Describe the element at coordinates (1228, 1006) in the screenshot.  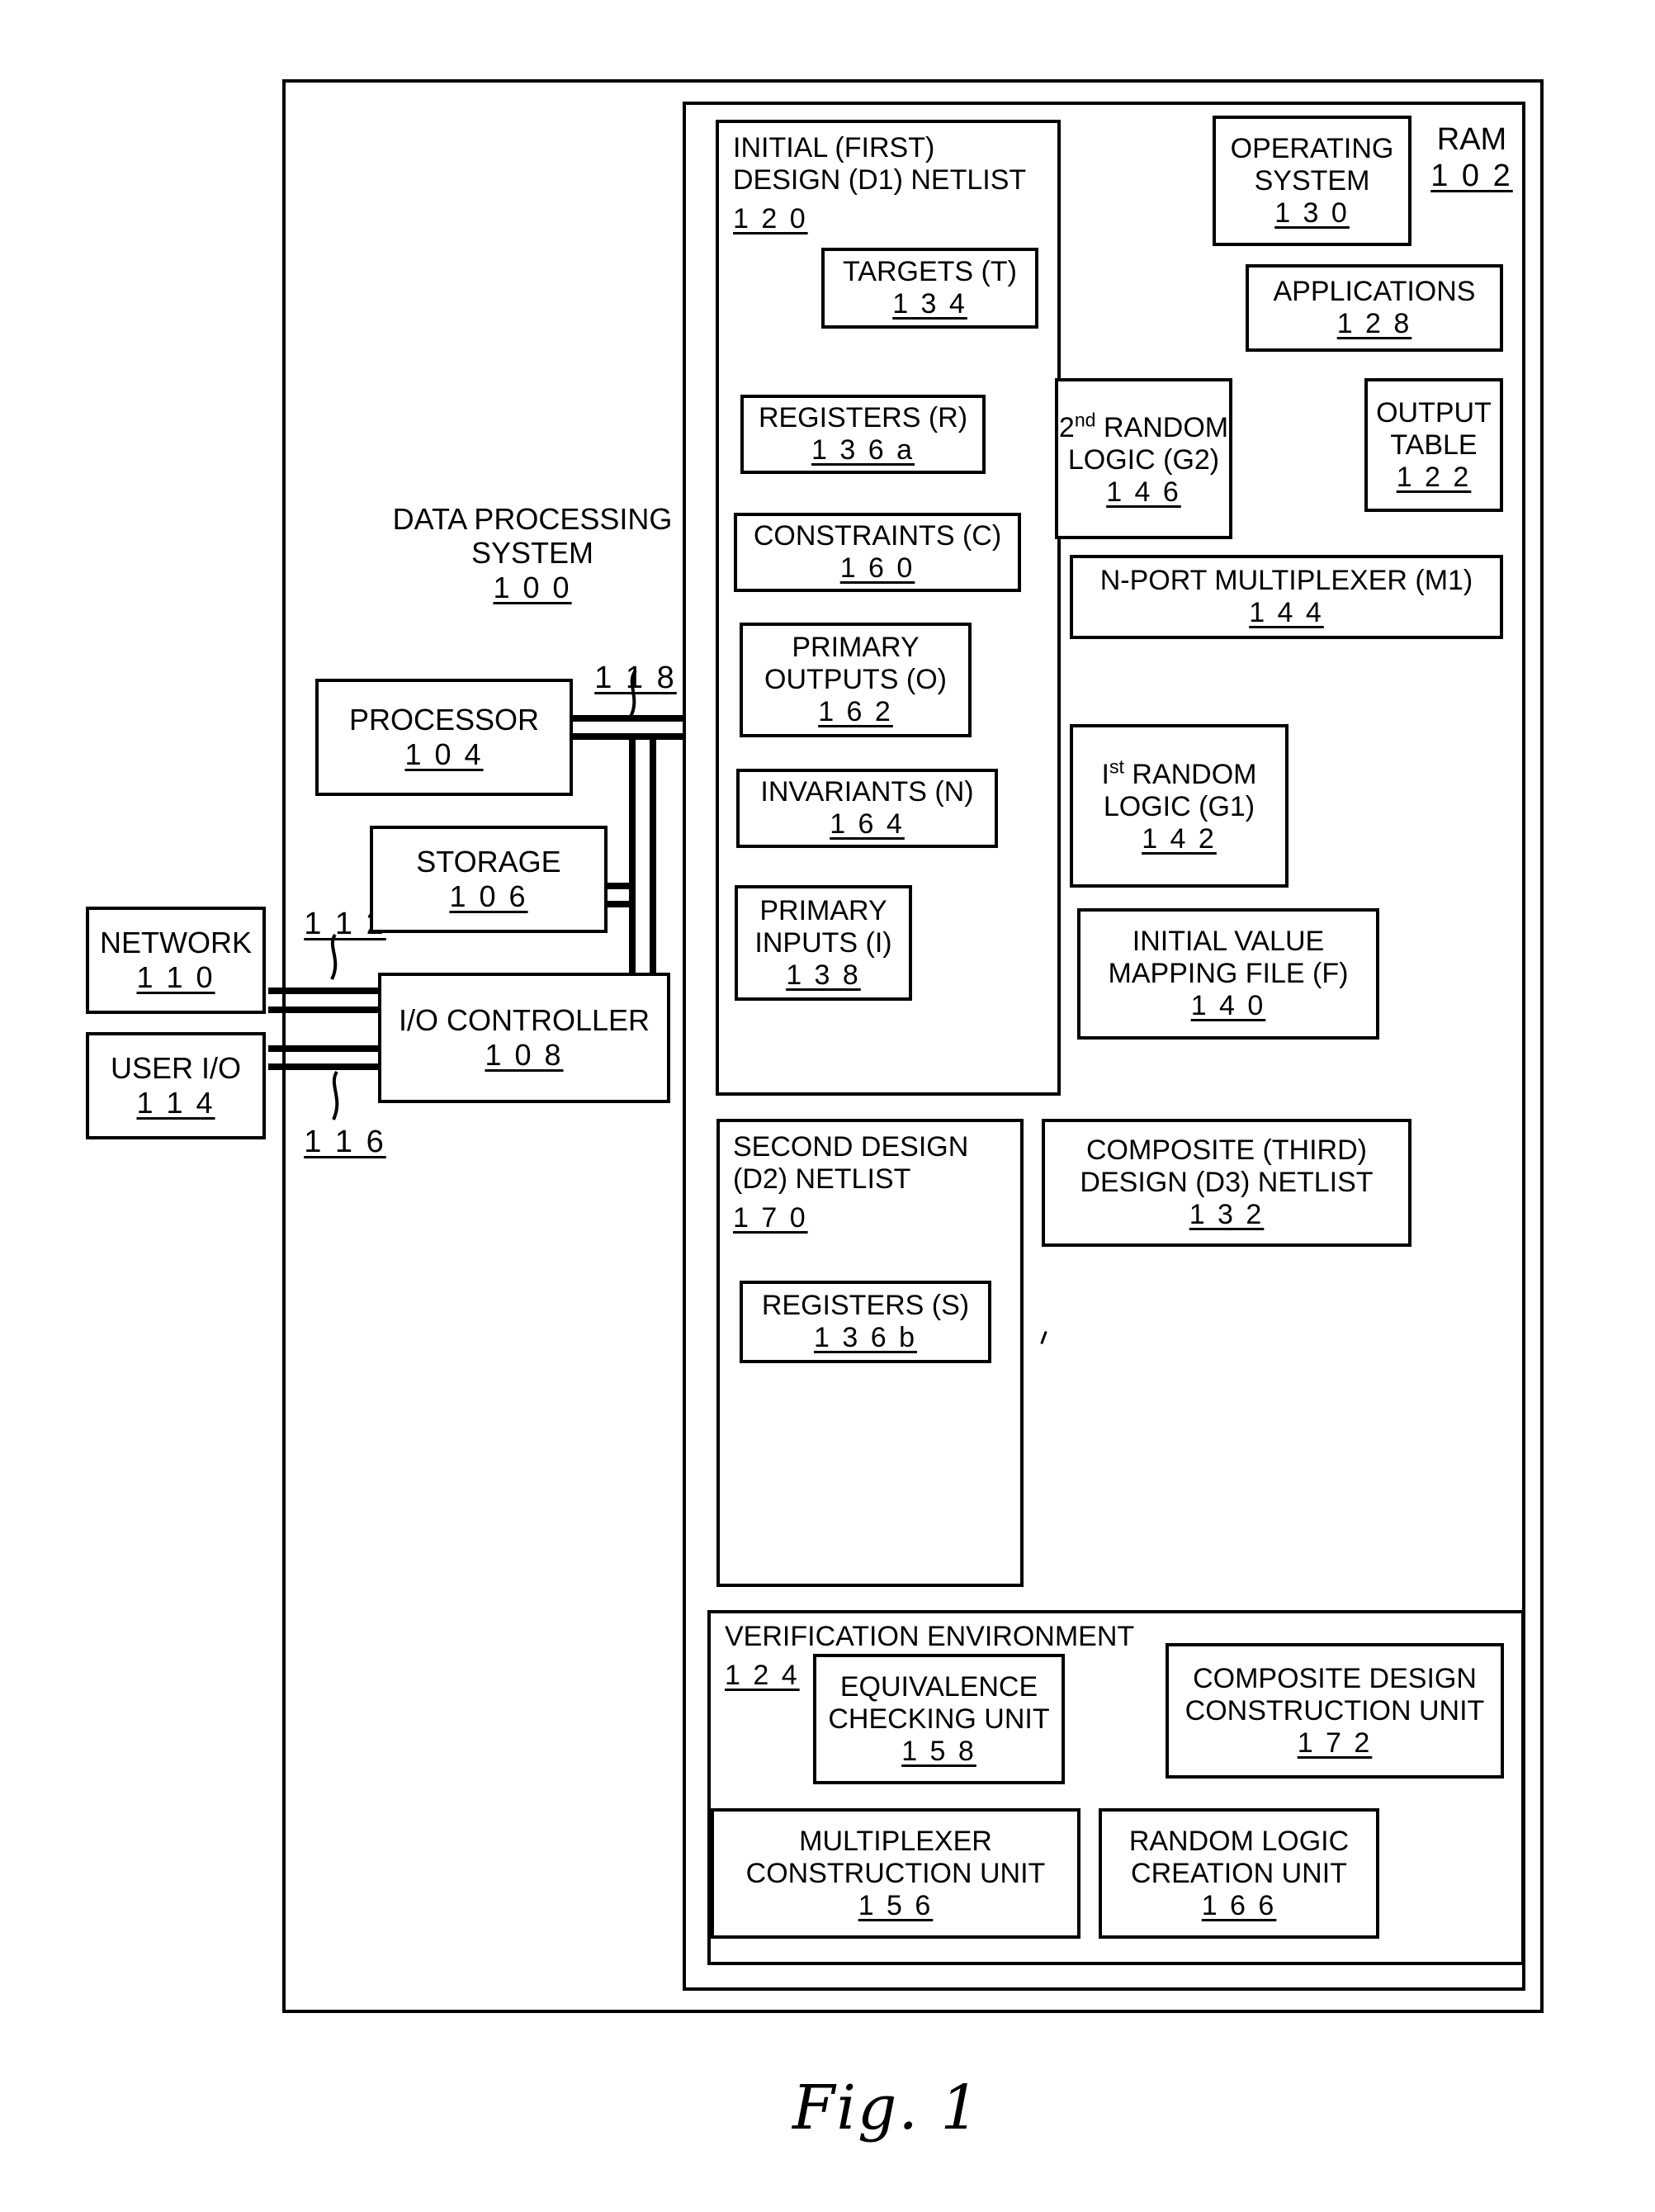
I see `initial-value-mapping-file-ref: 1 4 0` at that location.